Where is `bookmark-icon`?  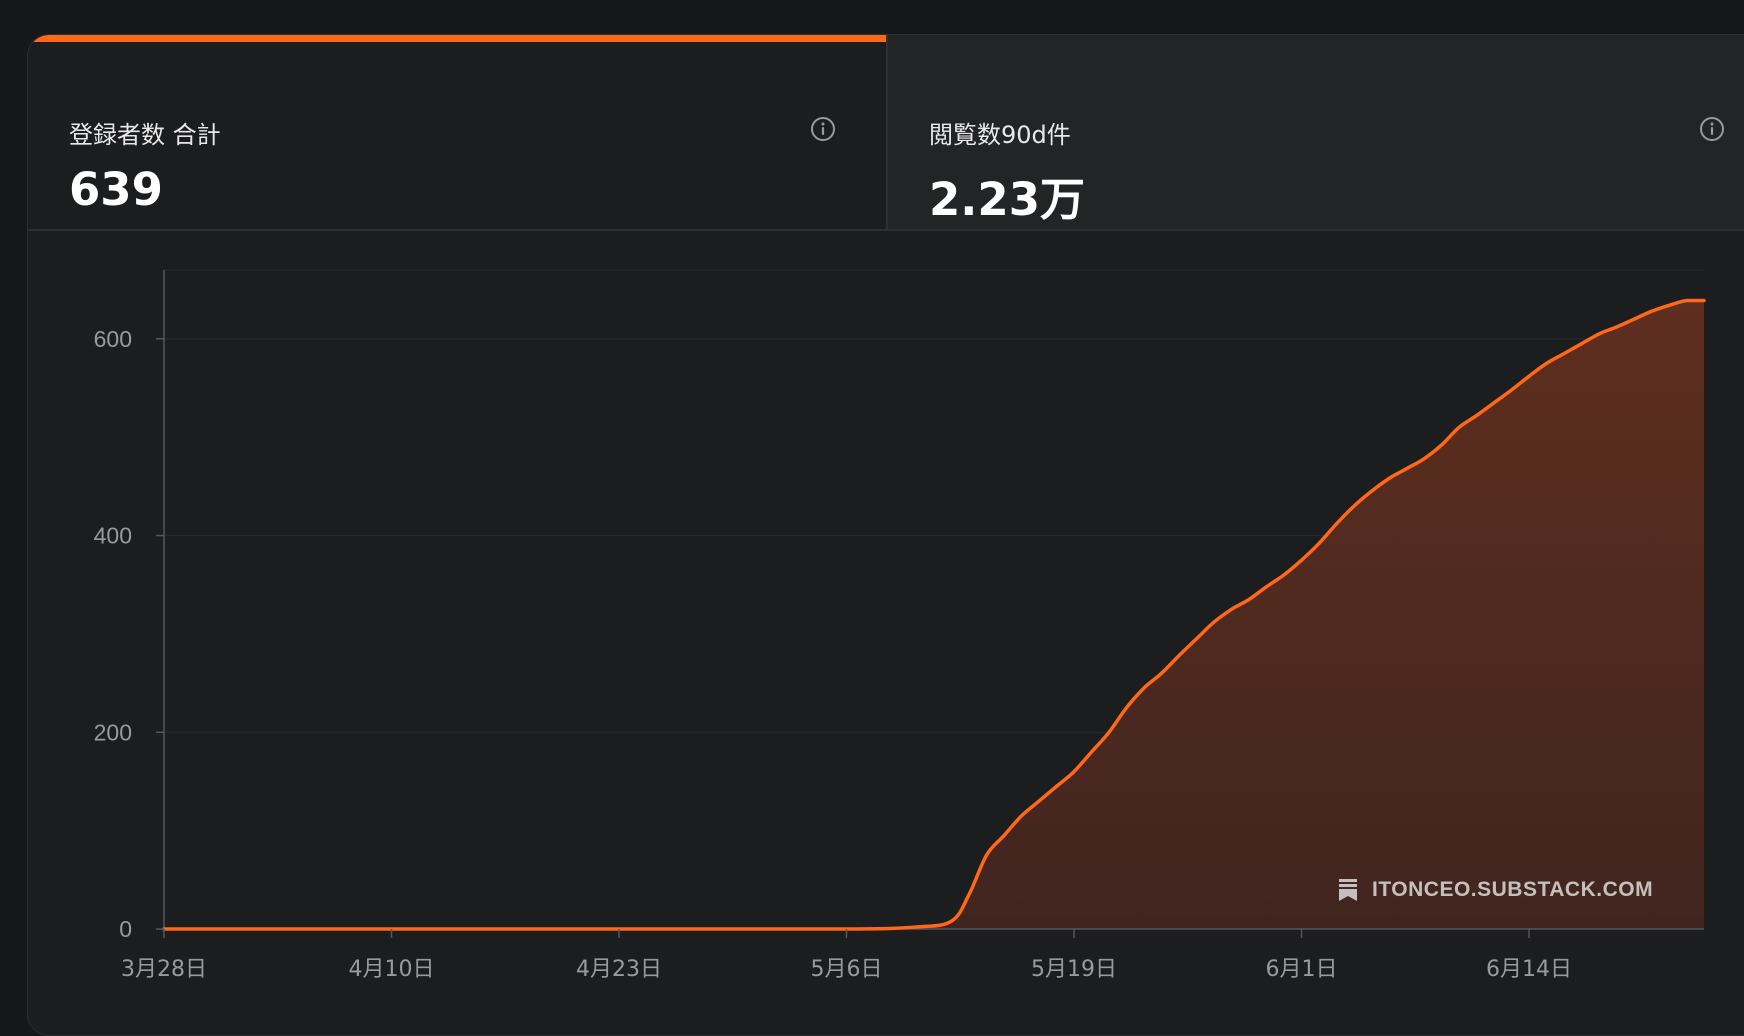
bookmark-icon is located at coordinates (1348, 890).